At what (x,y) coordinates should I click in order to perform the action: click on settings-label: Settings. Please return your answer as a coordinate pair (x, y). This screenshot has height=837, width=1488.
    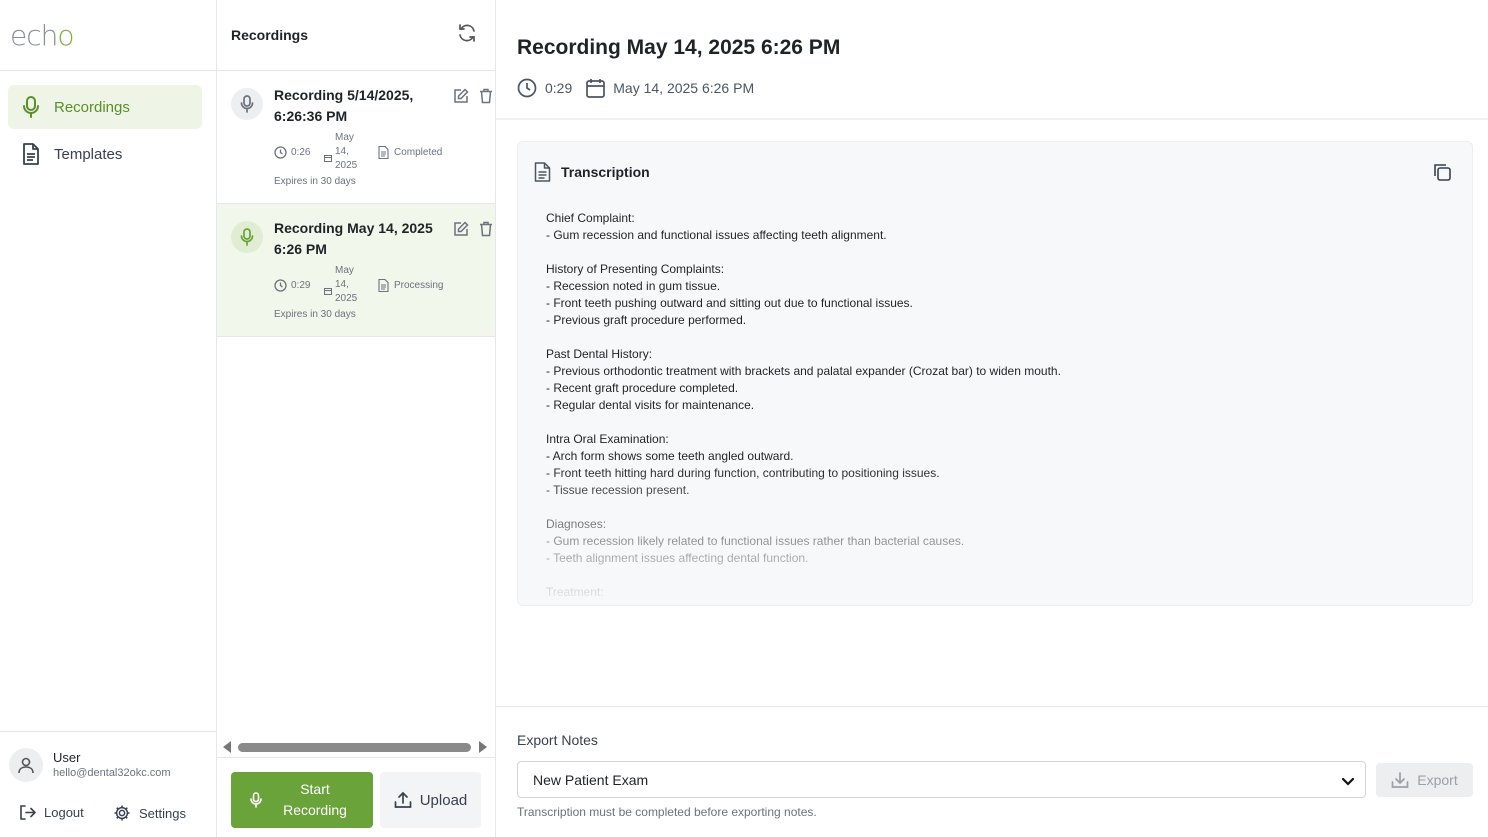
    Looking at the image, I should click on (162, 813).